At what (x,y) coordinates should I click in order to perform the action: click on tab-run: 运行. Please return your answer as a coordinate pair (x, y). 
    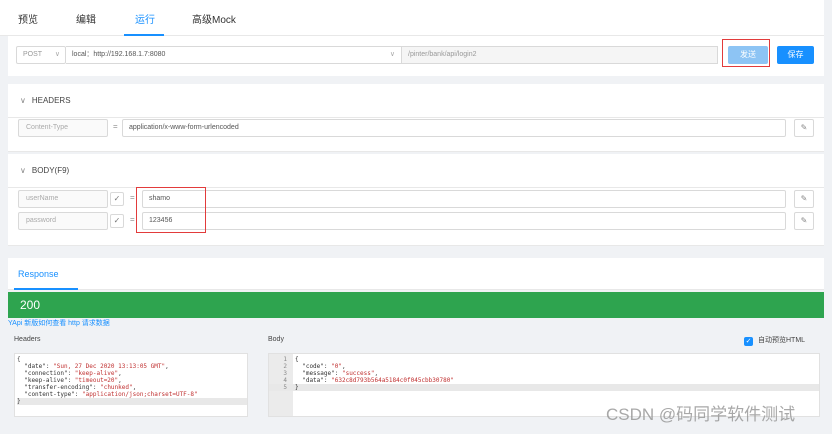
    Looking at the image, I should click on (145, 18).